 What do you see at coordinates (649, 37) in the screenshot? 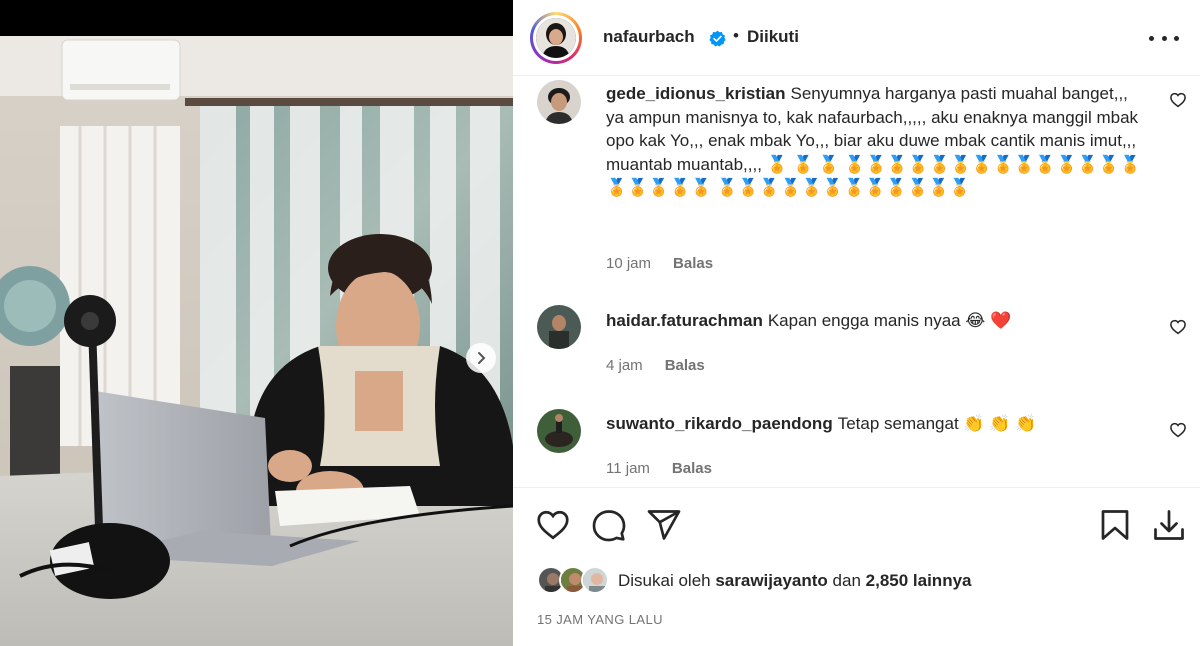
I see `author-username: nafaurbach` at bounding box center [649, 37].